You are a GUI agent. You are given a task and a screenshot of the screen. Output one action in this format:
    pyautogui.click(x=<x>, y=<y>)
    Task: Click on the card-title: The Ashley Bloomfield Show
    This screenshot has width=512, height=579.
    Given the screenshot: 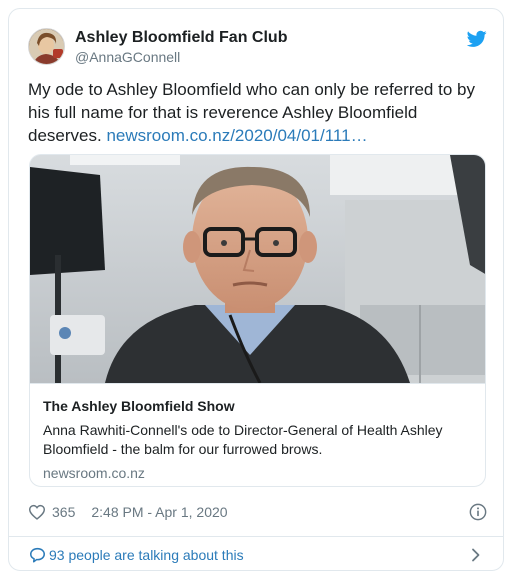 What is the action you would take?
    pyautogui.click(x=139, y=406)
    